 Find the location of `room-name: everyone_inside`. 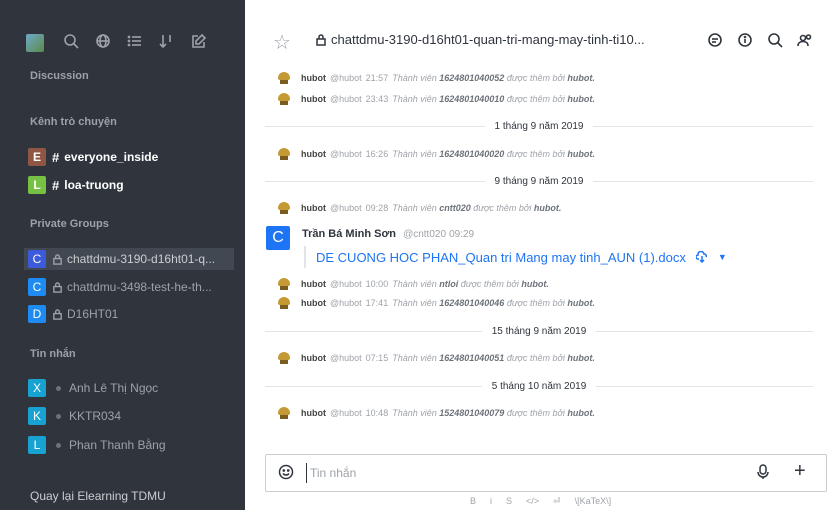

room-name: everyone_inside is located at coordinates (111, 157).